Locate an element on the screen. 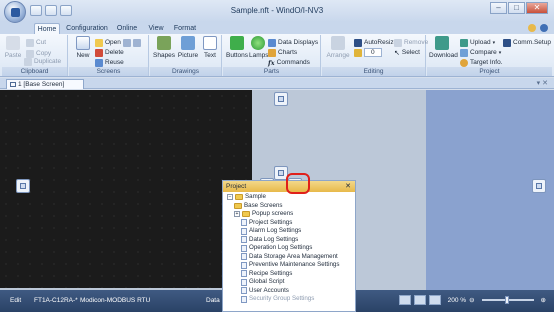  tree-item: + Popup screens is located at coordinates (291, 214).